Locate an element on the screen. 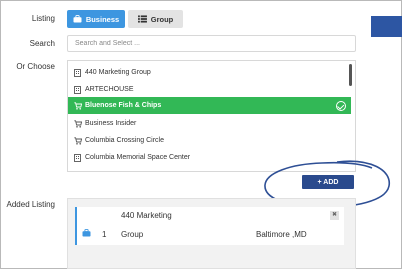 The height and width of the screenshot is (269, 402). added-listing-name: 440 Marketing is located at coordinates (146, 215).